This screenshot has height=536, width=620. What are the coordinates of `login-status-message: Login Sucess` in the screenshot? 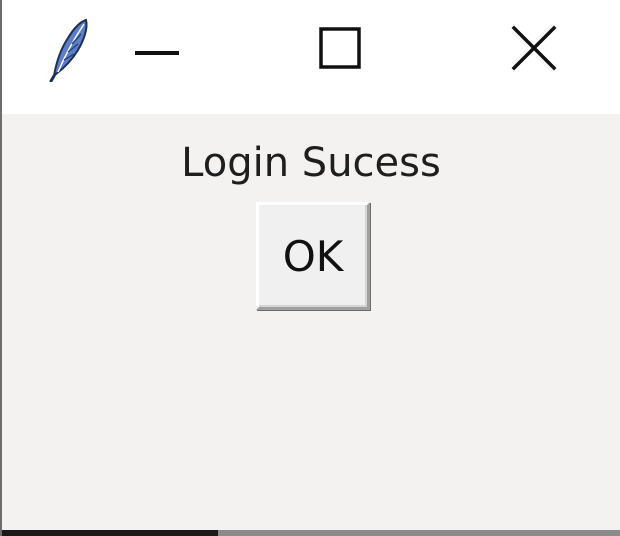 It's located at (311, 163).